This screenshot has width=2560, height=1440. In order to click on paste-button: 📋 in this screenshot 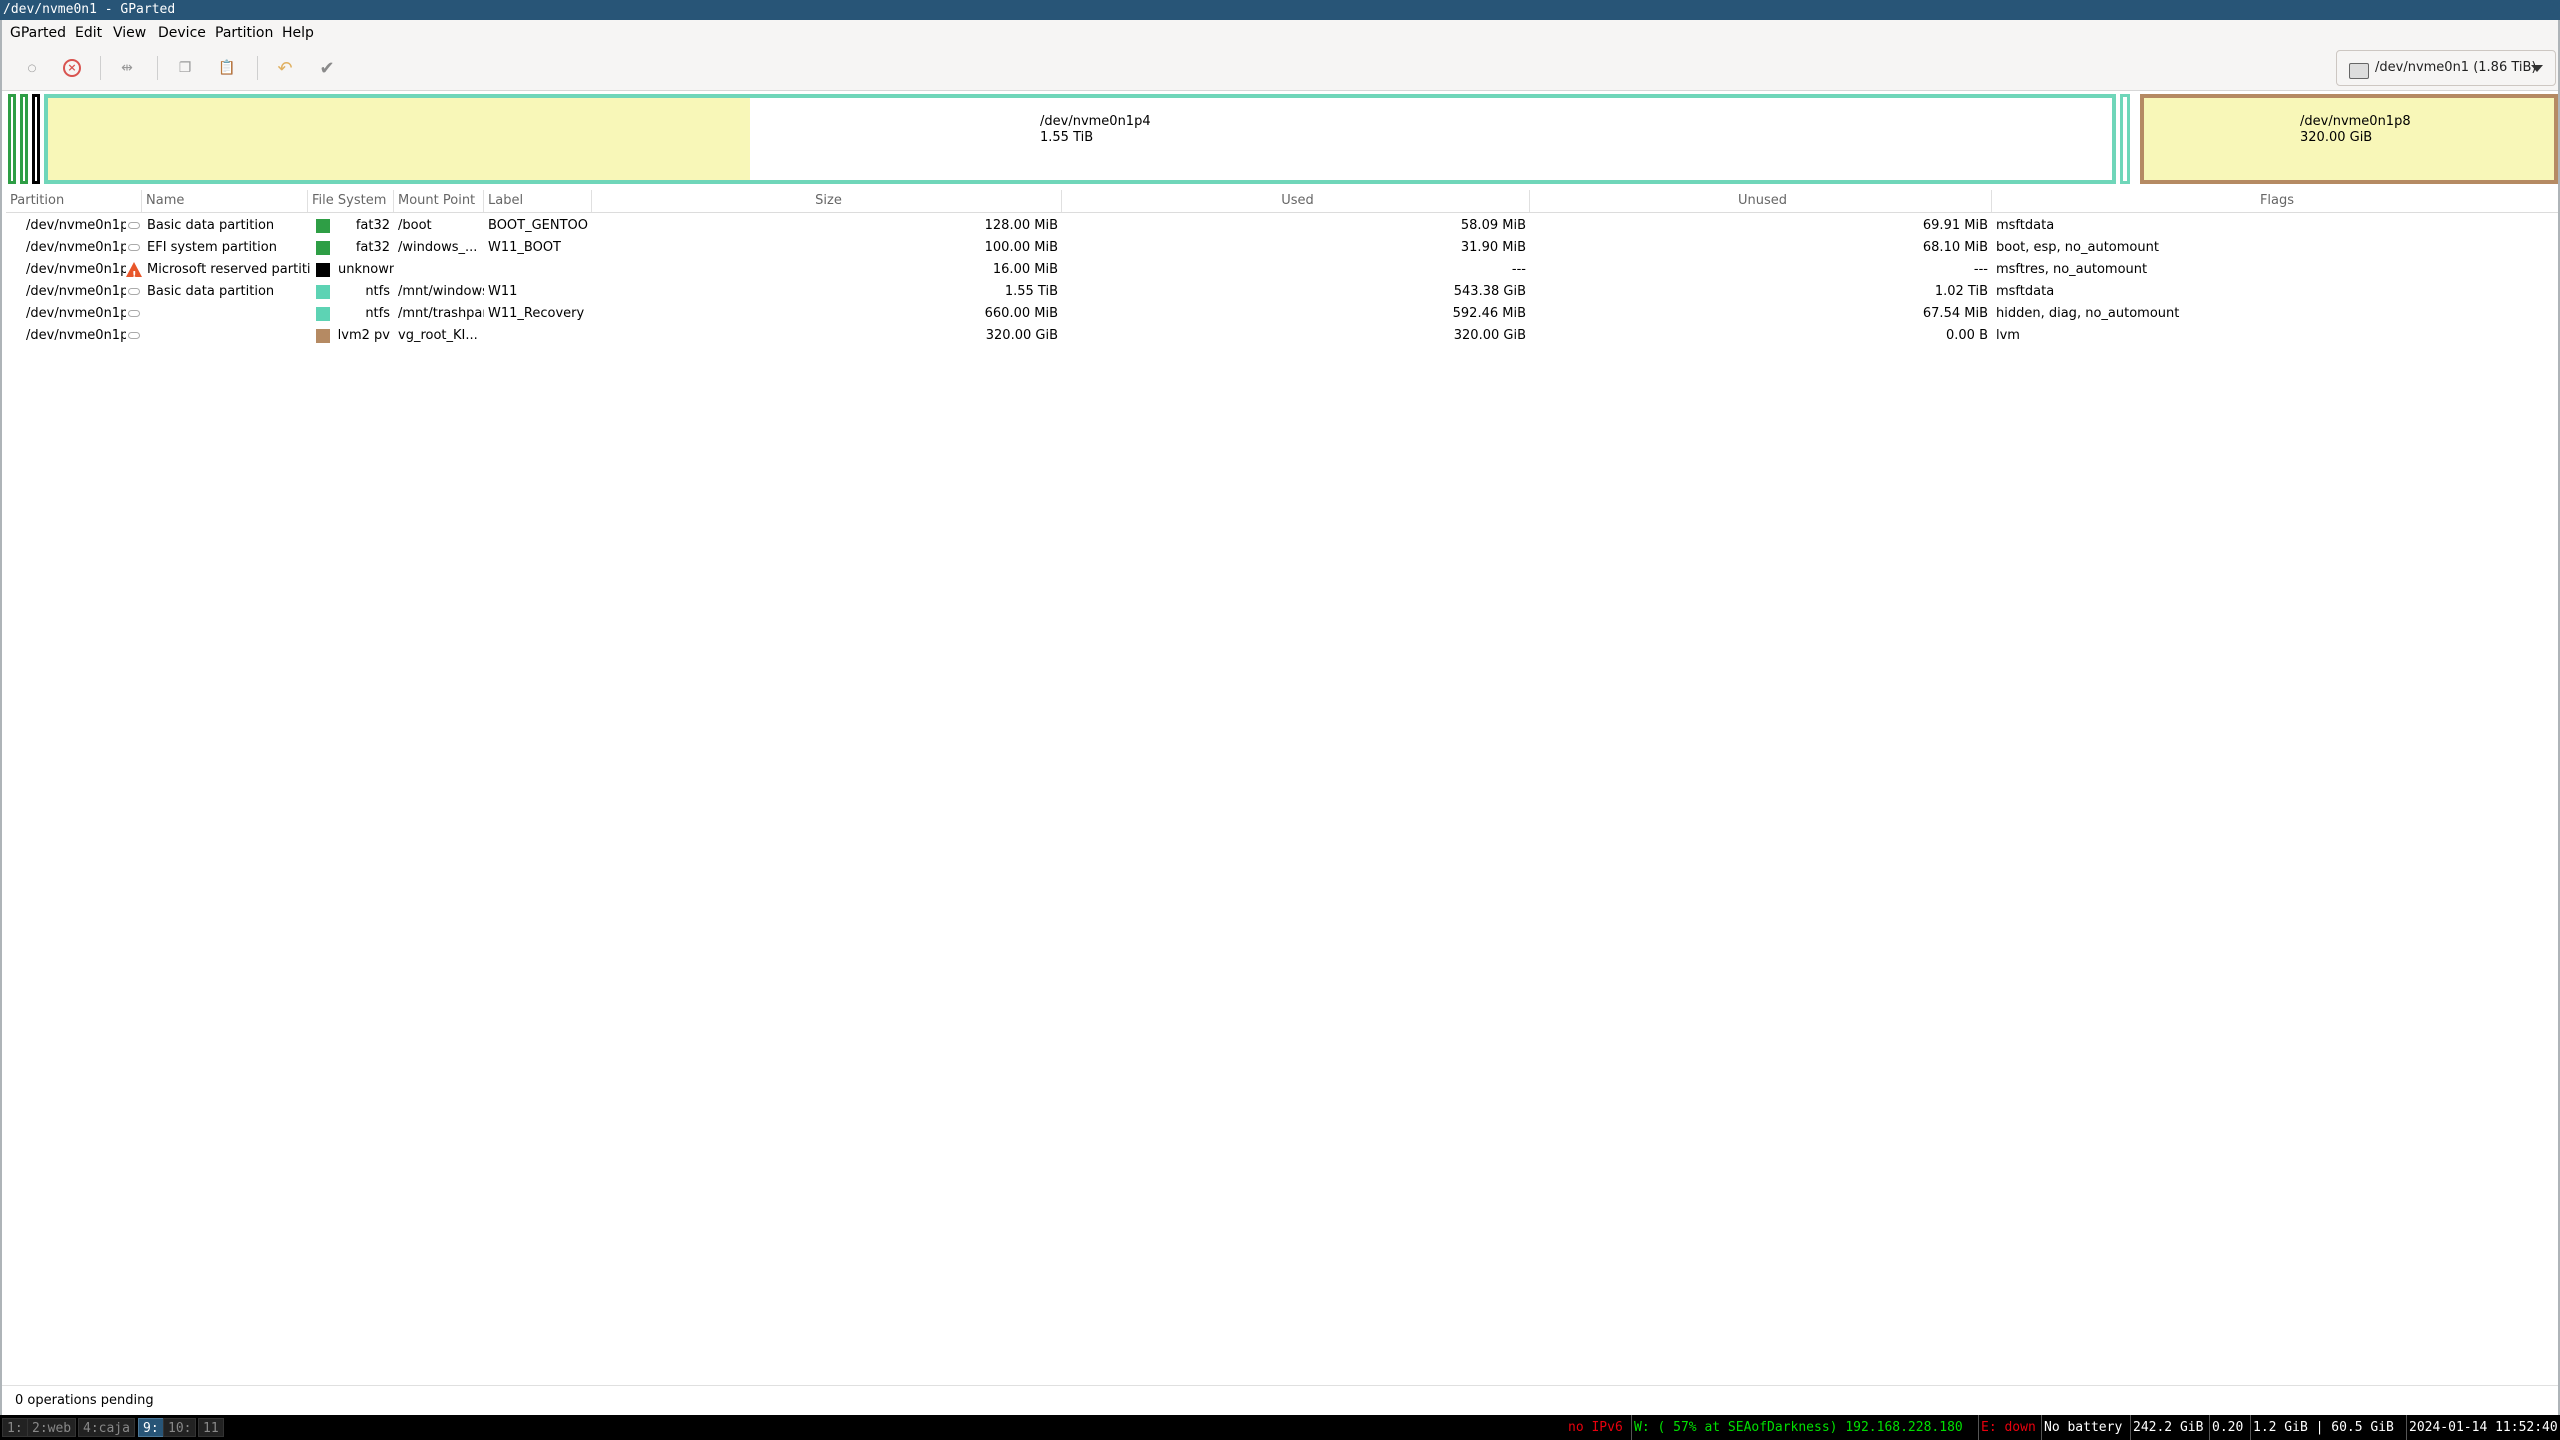, I will do `click(227, 68)`.